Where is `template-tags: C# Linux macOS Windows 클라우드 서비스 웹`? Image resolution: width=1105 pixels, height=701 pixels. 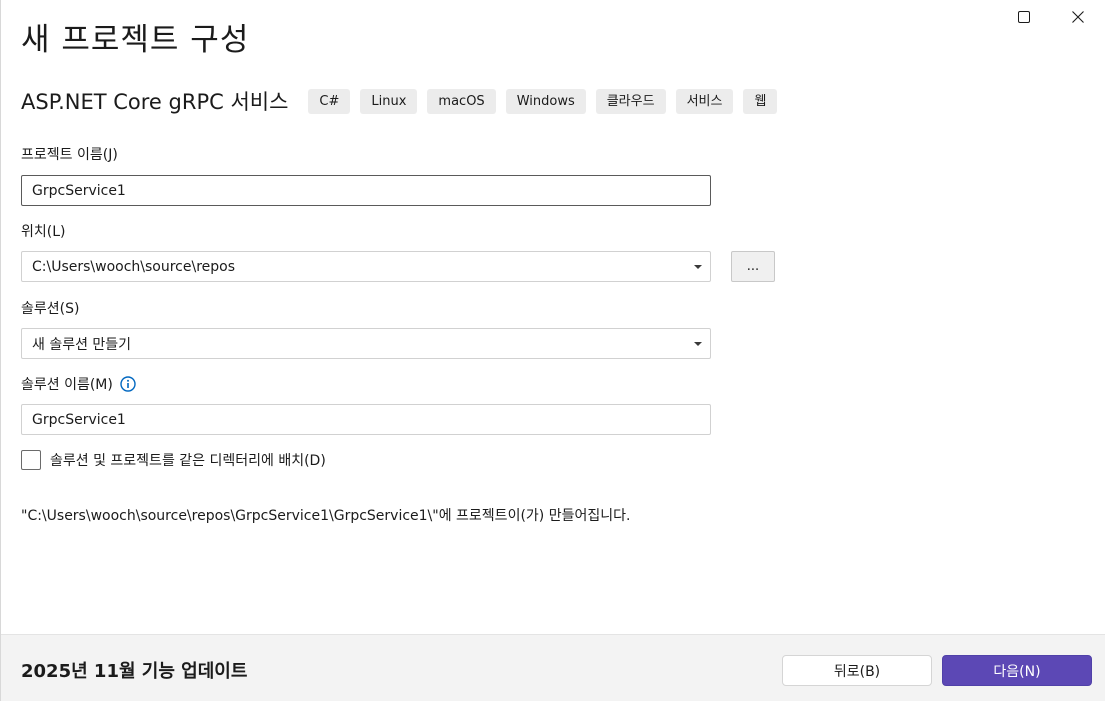
template-tags: C# Linux macOS Windows 클라우드 서비스 웹 is located at coordinates (547, 101).